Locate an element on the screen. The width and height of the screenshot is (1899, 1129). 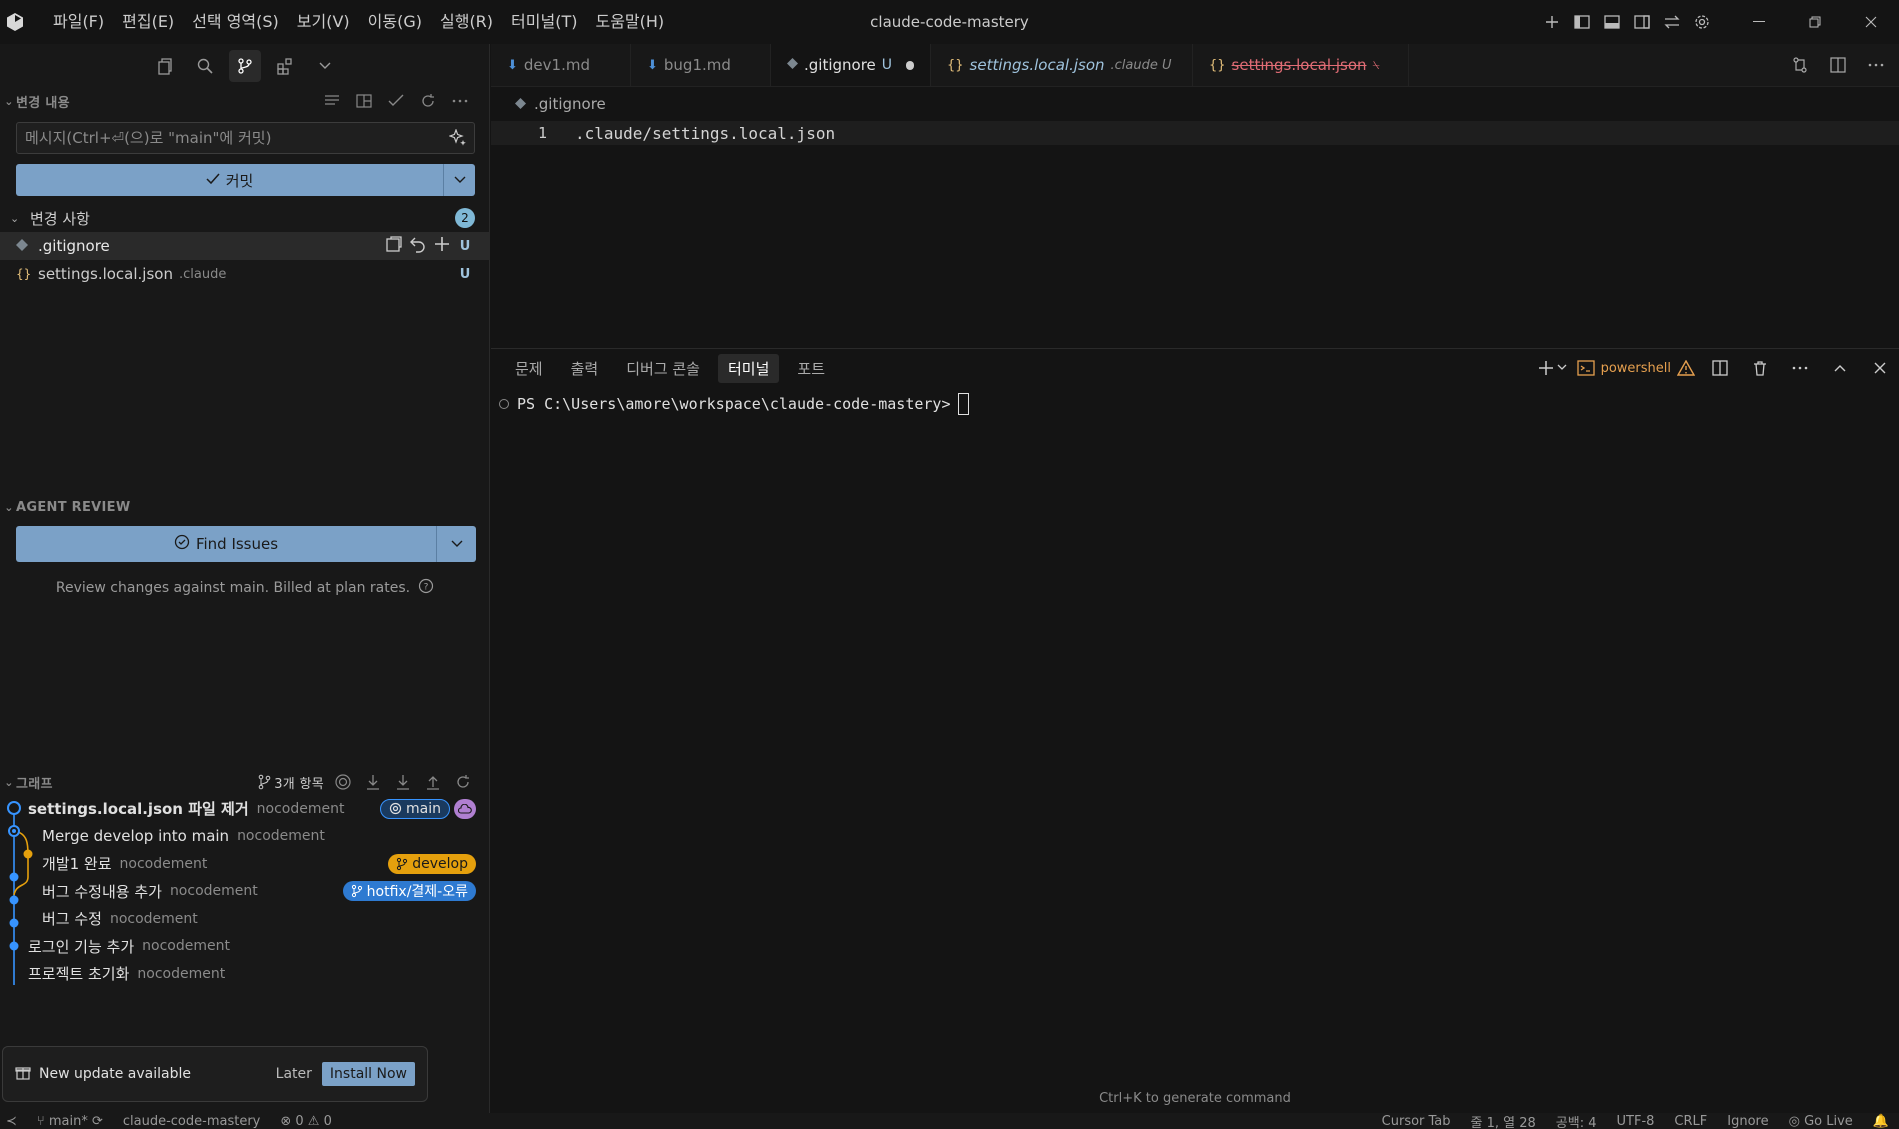
explorer-icon is located at coordinates (165, 66).